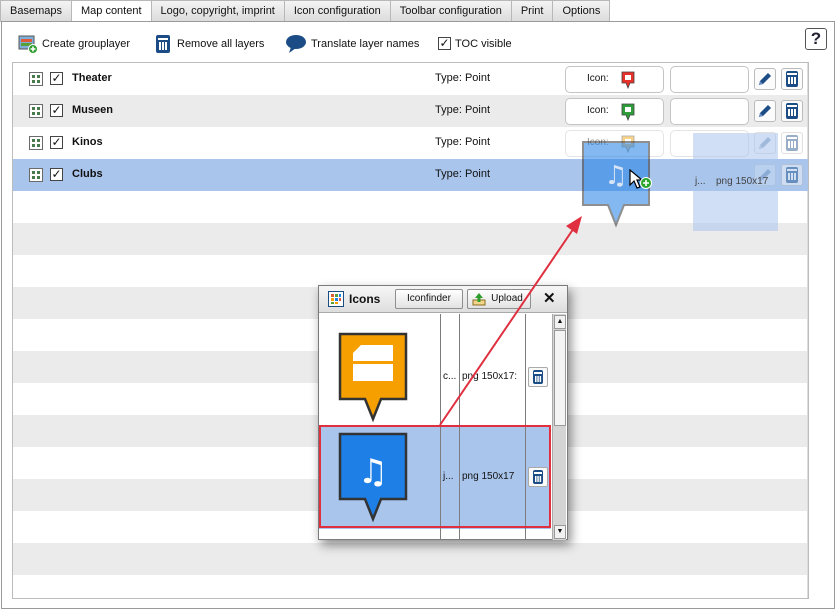 The image size is (837, 611). I want to click on drag-ghost-size: png 150x17, so click(742, 181).